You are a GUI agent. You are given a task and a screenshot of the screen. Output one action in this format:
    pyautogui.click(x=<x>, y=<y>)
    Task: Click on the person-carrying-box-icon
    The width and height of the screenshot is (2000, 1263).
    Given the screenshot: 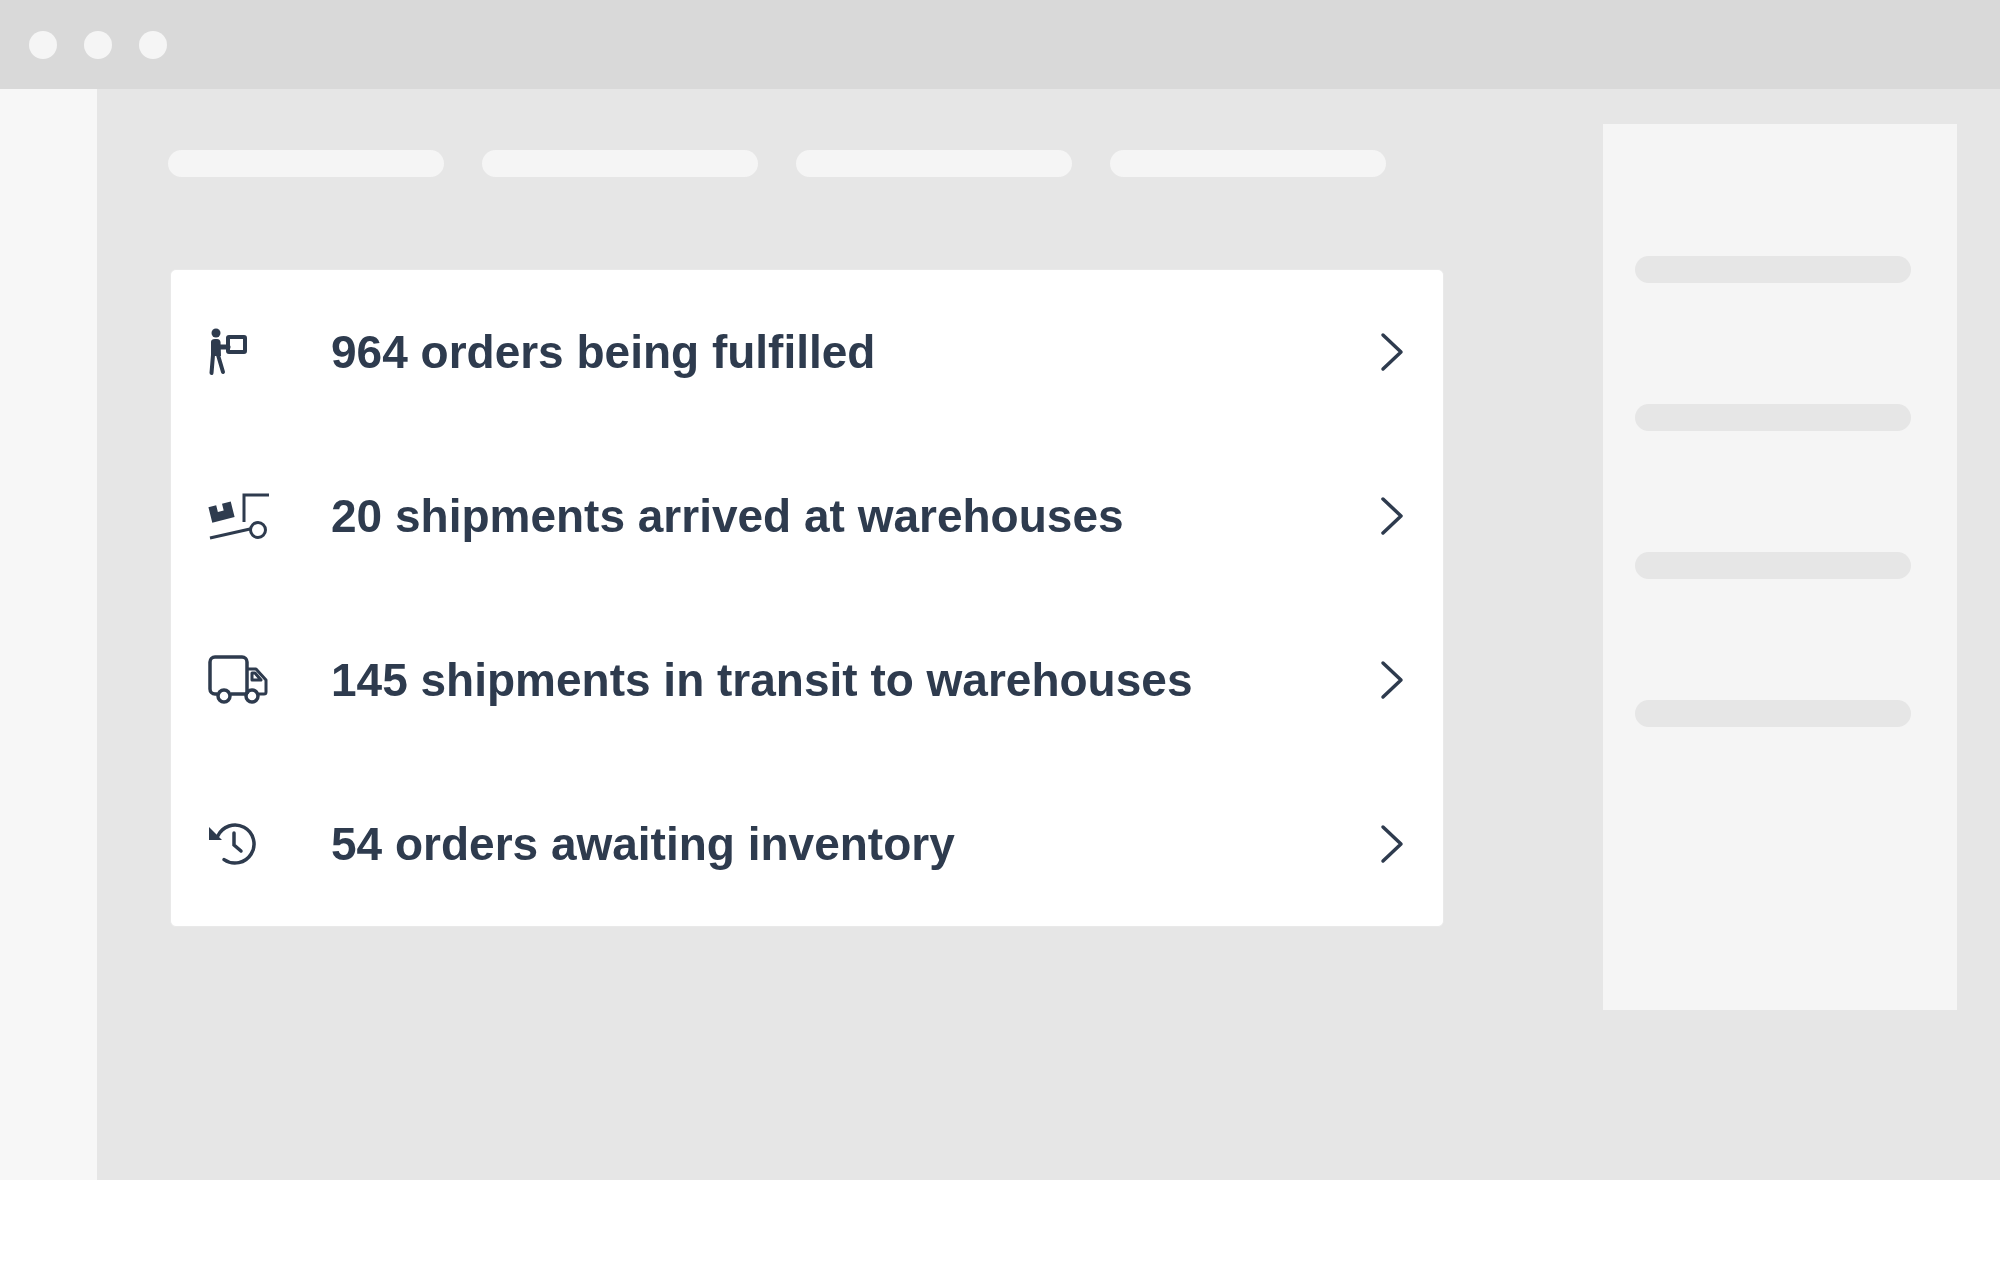 What is the action you would take?
    pyautogui.click(x=228, y=352)
    